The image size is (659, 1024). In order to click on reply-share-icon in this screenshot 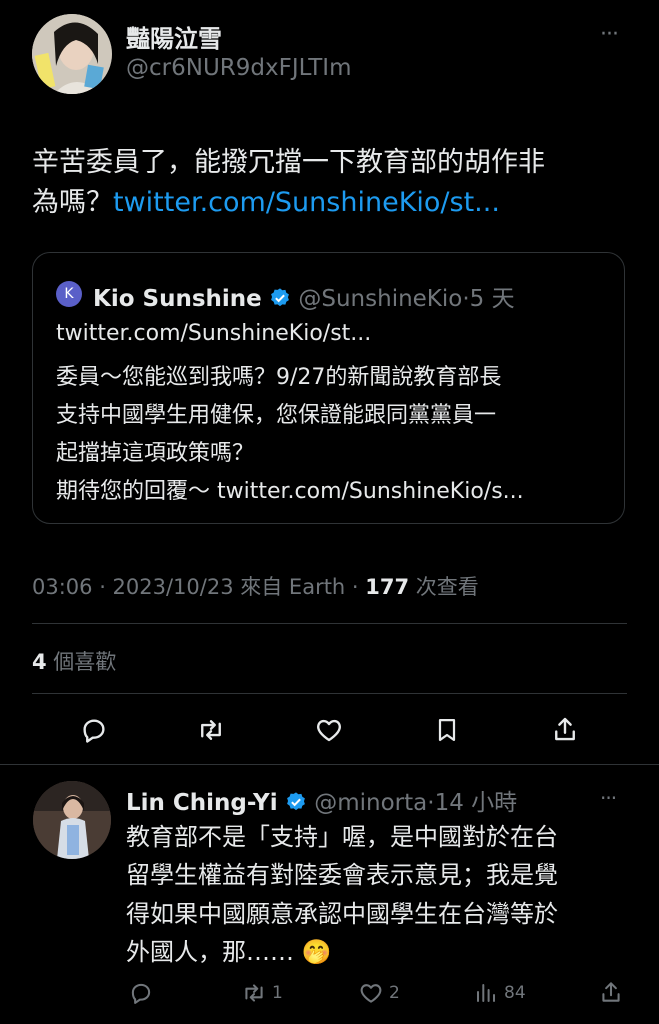, I will do `click(611, 992)`.